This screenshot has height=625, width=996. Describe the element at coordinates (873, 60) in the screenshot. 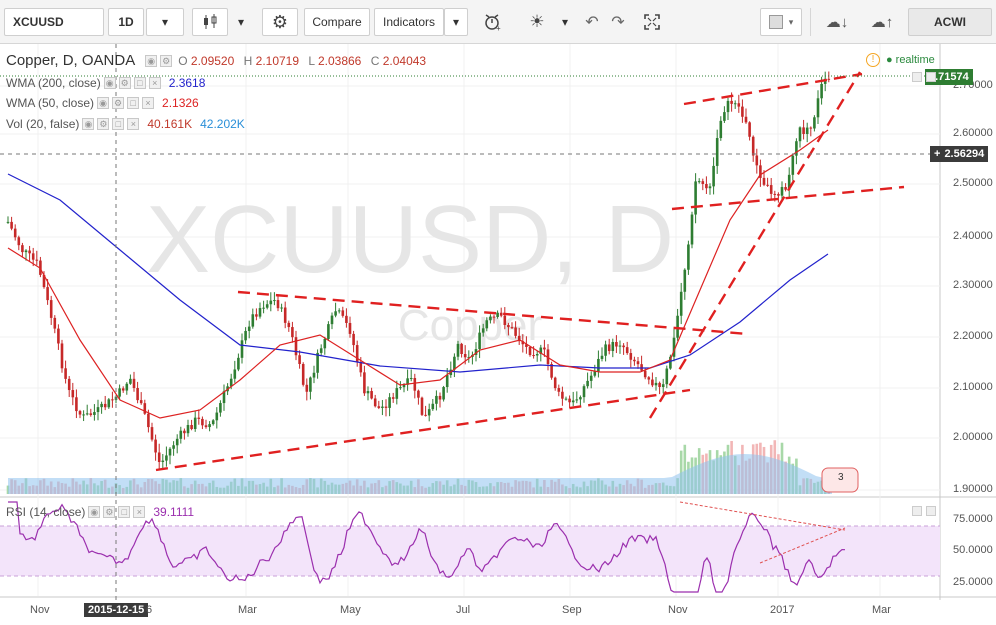

I see `warning-icon: !` at that location.